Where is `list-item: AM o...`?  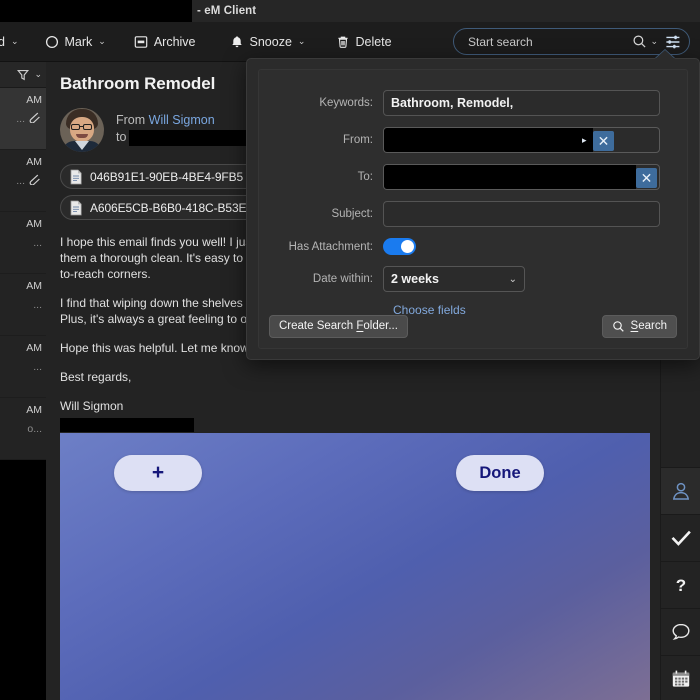
list-item: AM o... is located at coordinates (23, 429).